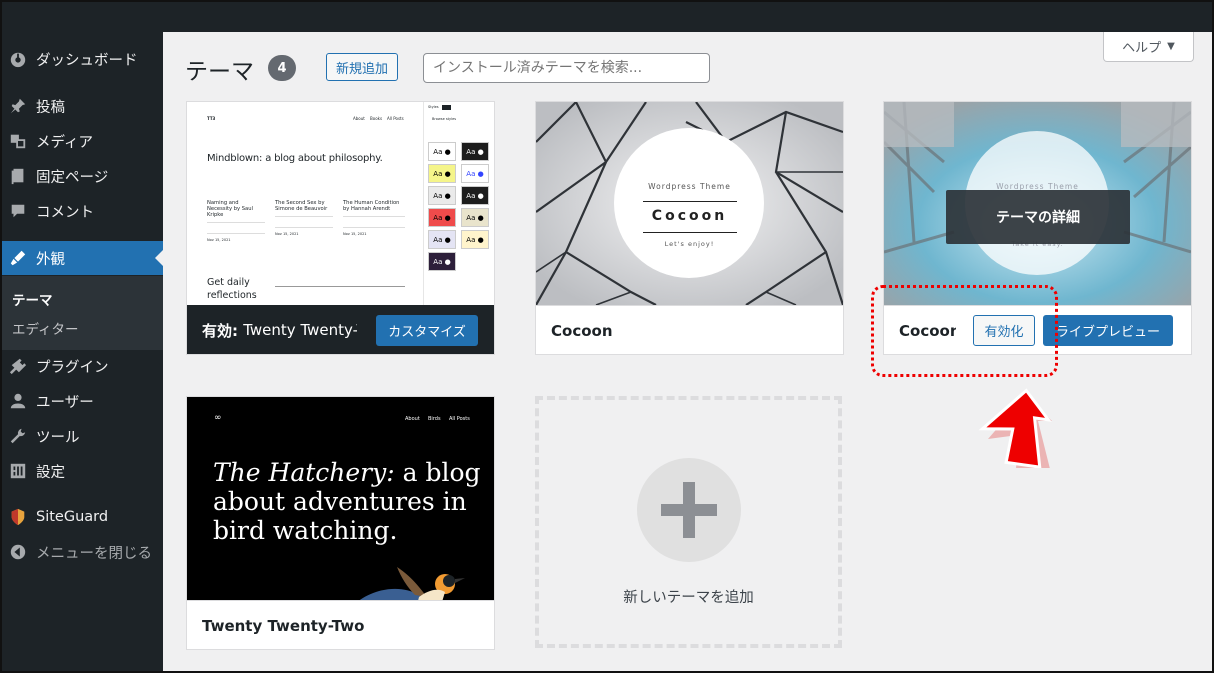 The image size is (1214, 673). I want to click on red-arrow-icon, so click(1015, 428).